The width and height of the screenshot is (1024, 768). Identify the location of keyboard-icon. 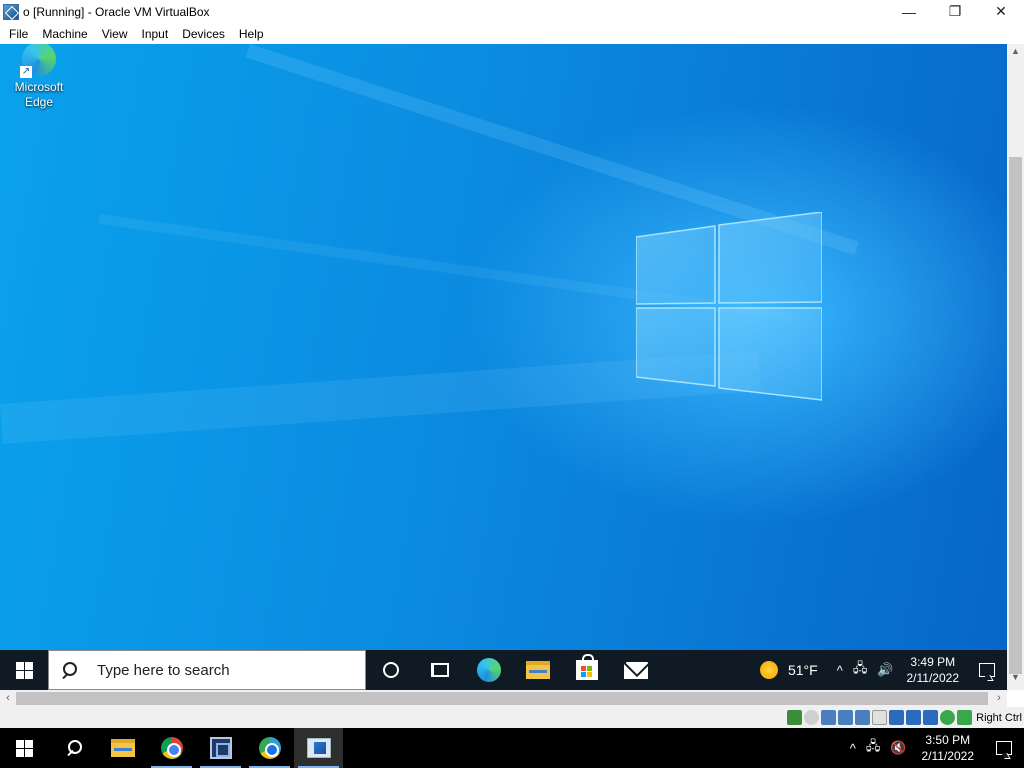
(965, 717).